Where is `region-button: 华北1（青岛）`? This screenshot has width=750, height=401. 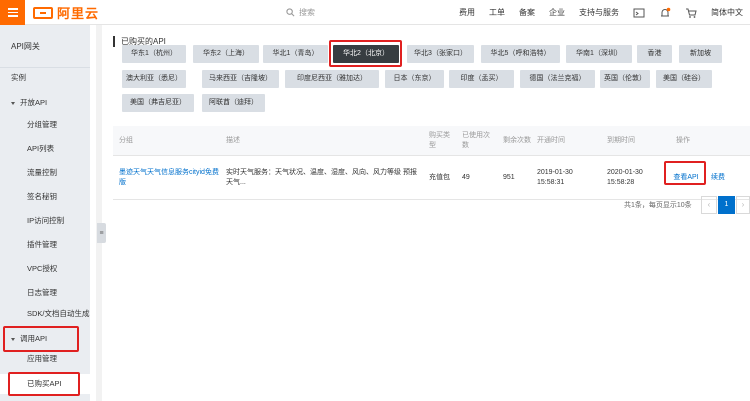
region-button: 华北1（青岛） is located at coordinates (295, 54).